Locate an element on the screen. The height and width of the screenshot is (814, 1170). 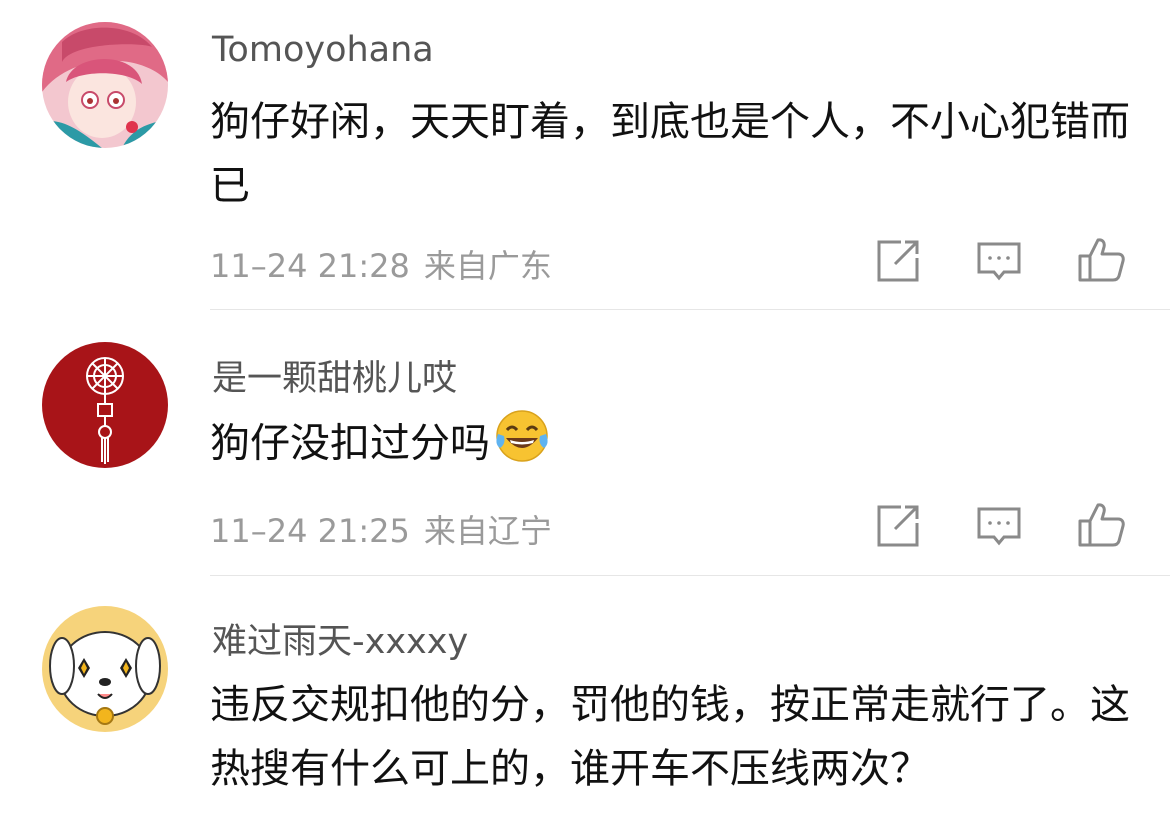
comment-text-body: 狗仔没扣过分吗 is located at coordinates (350, 443).